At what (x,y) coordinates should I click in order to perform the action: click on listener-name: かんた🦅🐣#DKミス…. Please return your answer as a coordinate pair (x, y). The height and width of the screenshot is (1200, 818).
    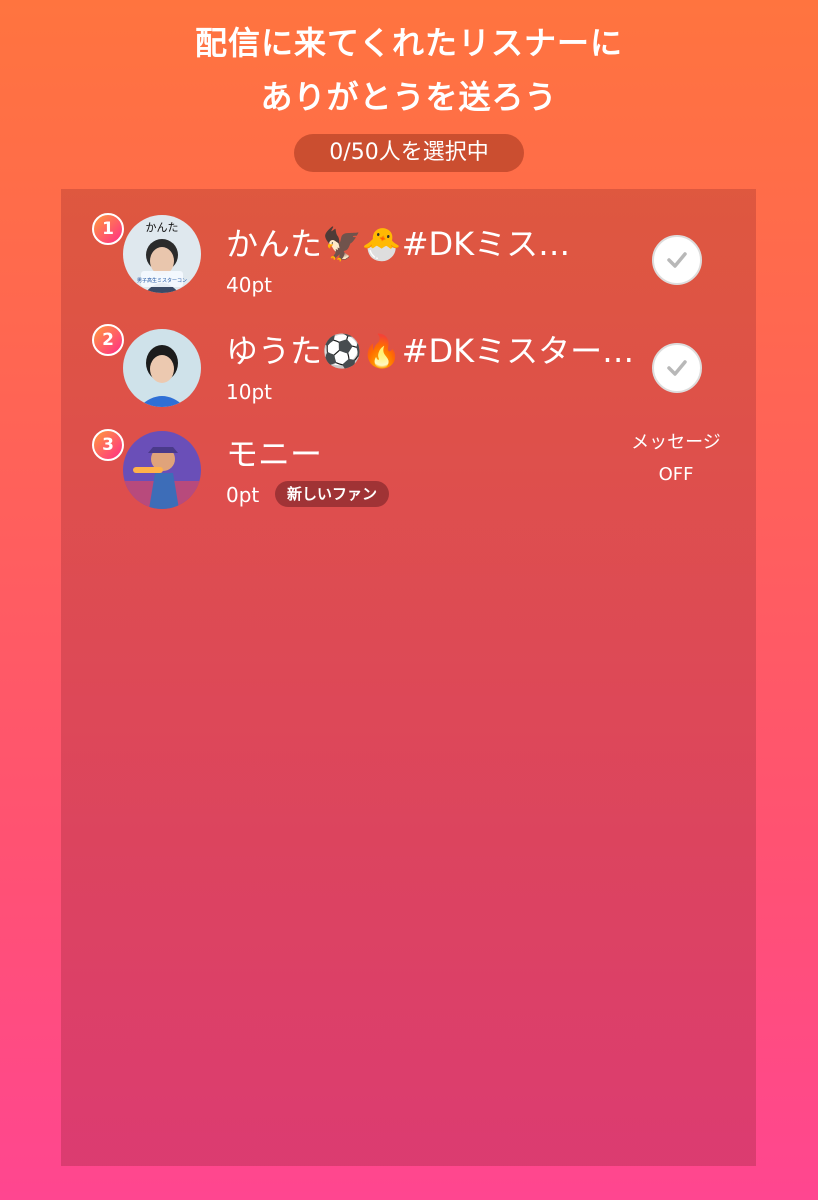
    Looking at the image, I should click on (398, 244).